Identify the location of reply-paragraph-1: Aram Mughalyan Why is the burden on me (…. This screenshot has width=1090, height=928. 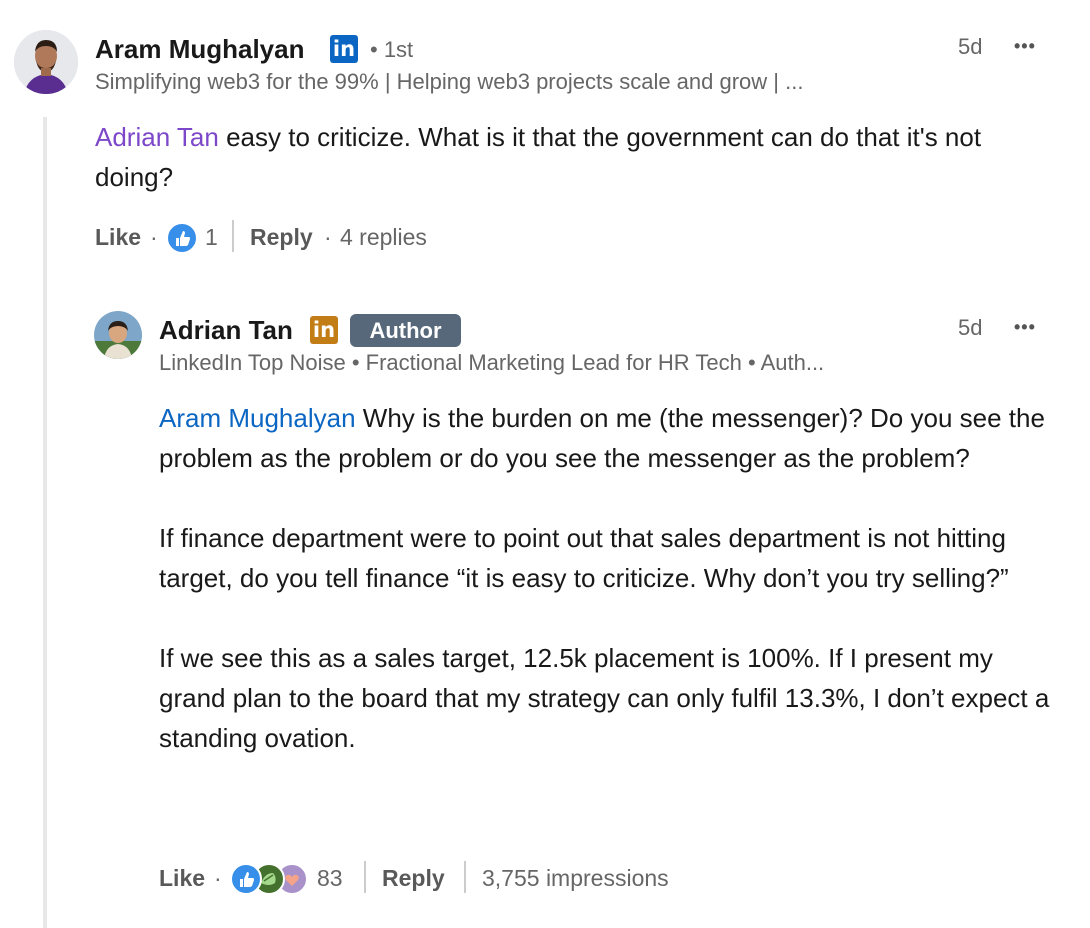
(611, 438).